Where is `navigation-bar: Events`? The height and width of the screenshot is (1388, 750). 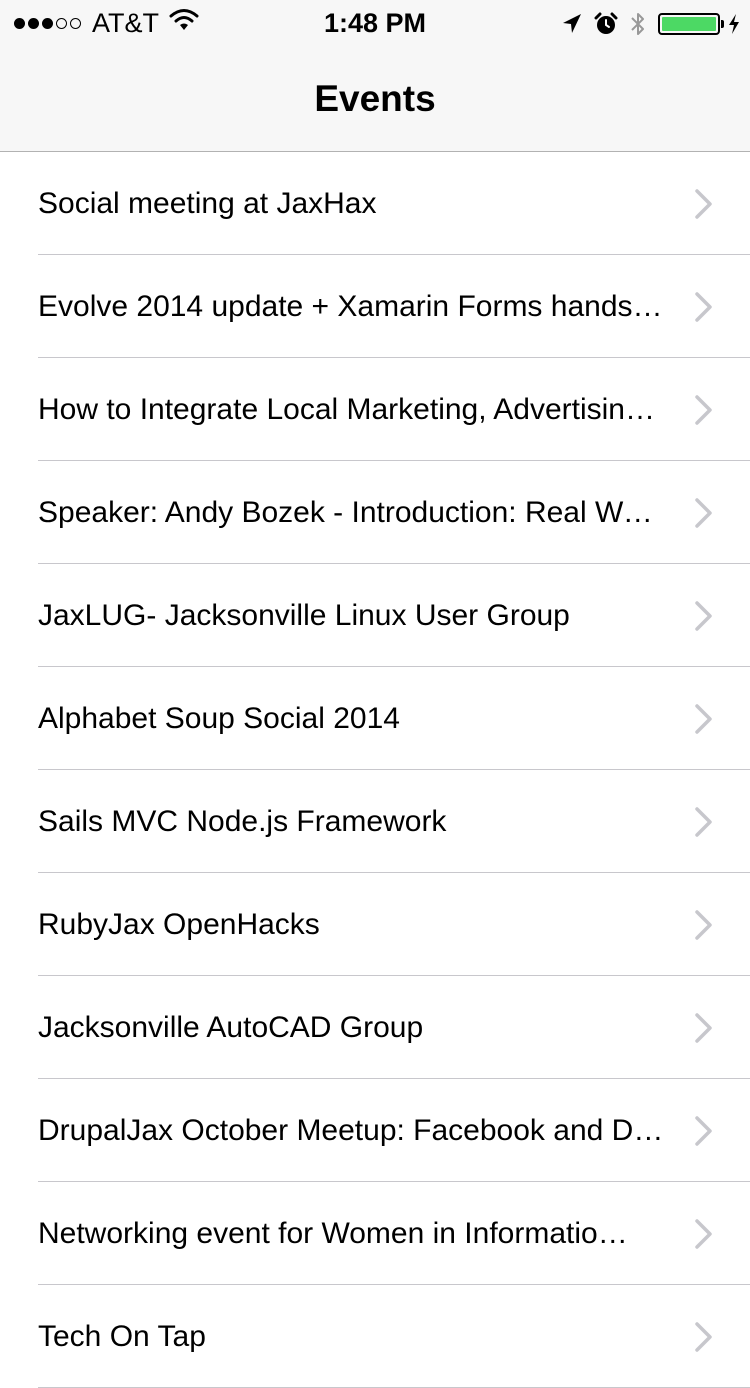
navigation-bar: Events is located at coordinates (375, 96).